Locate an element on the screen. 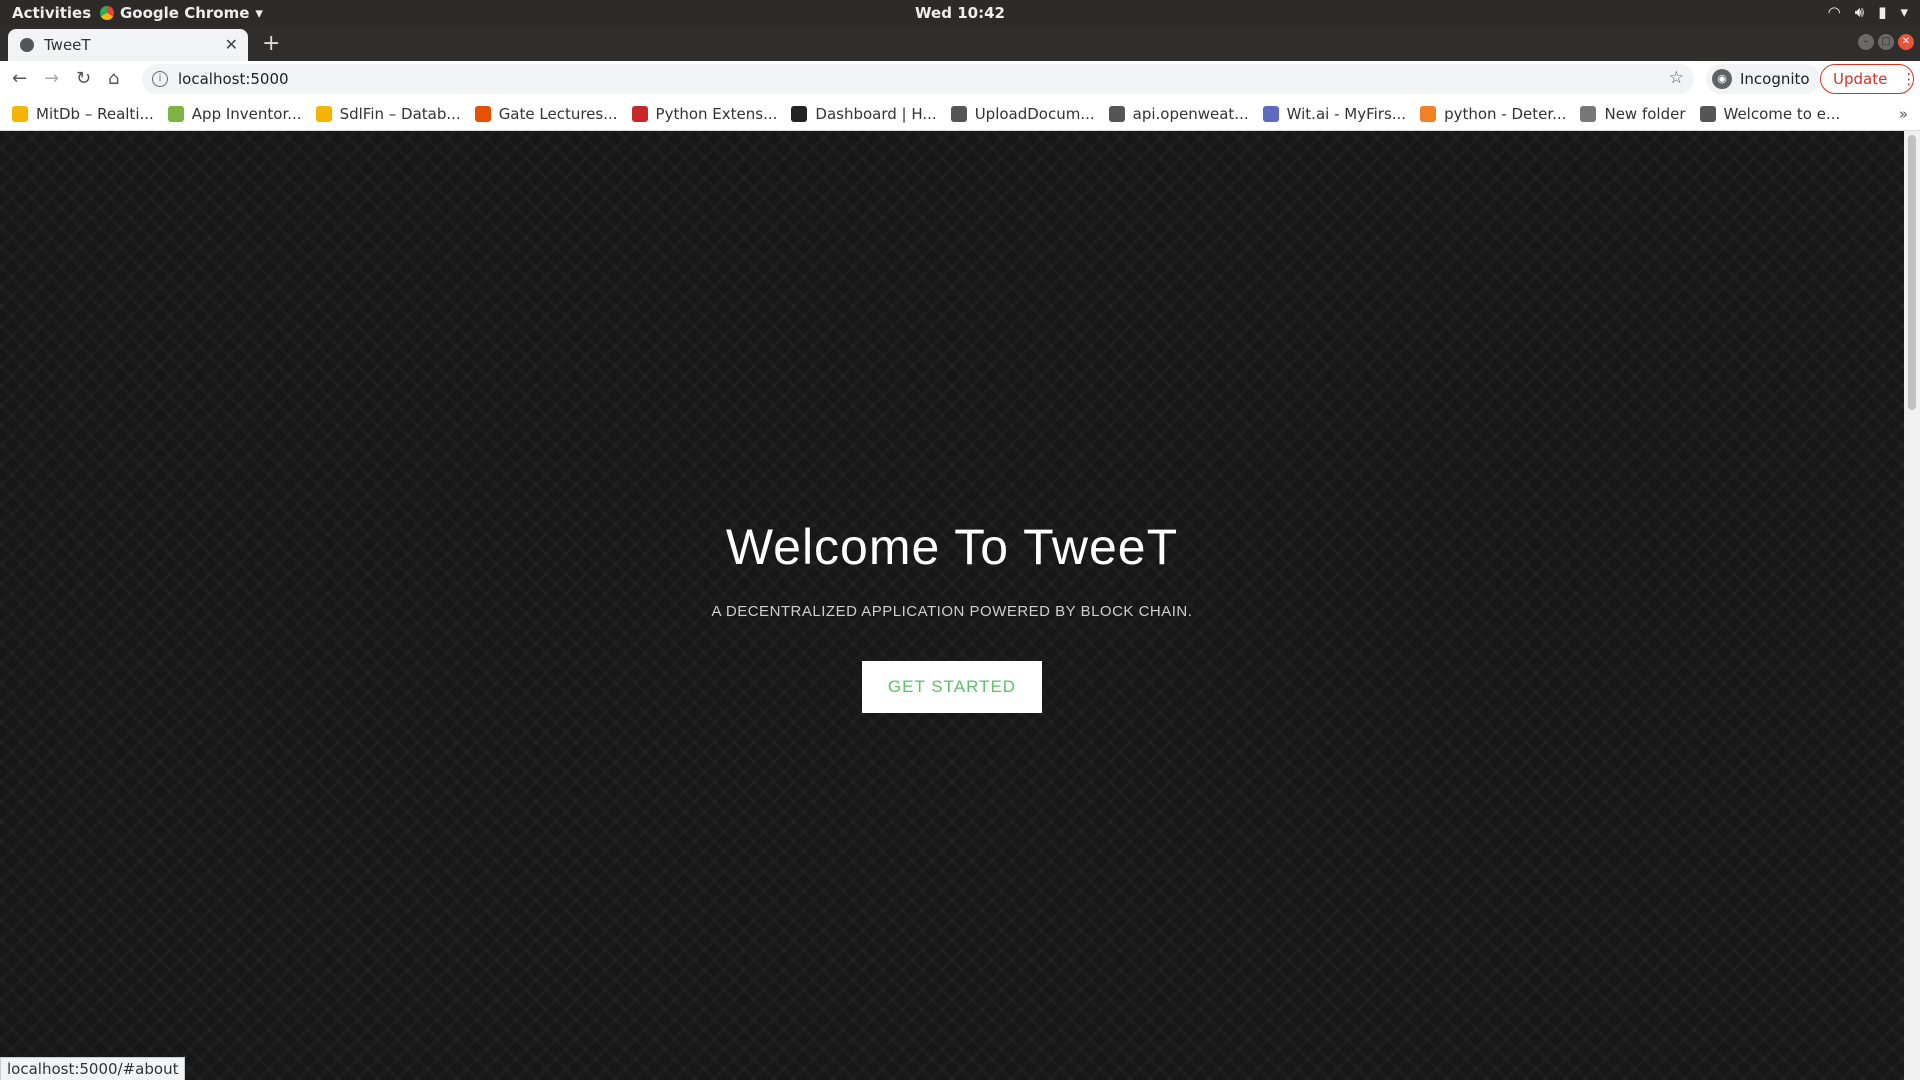 The image size is (1920, 1080). home-icon: ⌂ is located at coordinates (113, 78).